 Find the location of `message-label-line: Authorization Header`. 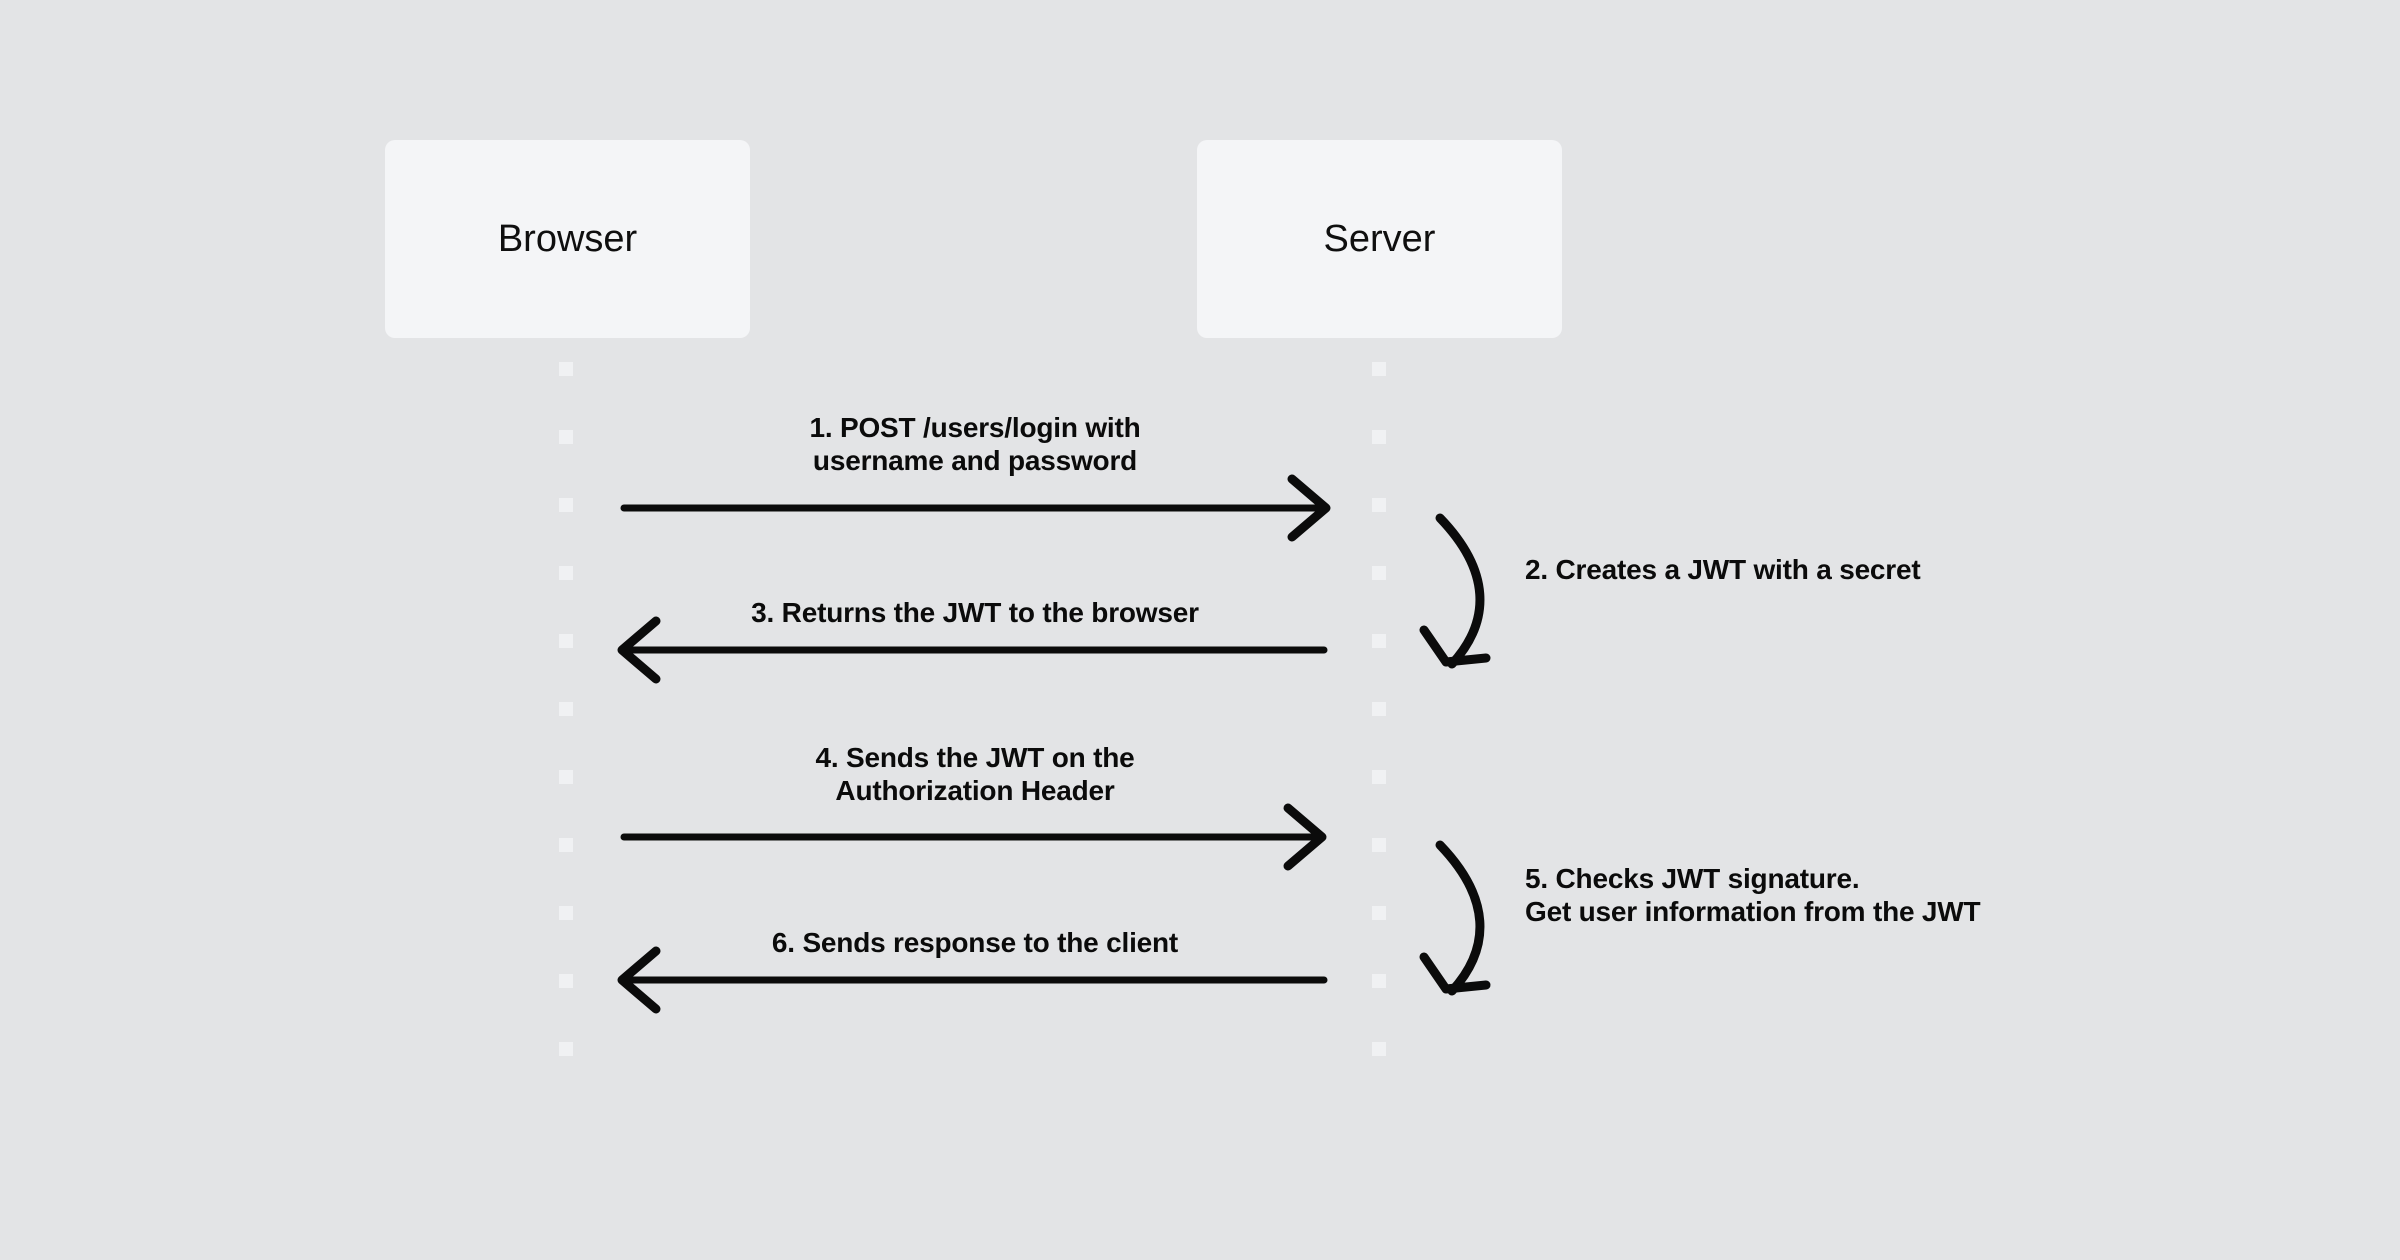

message-label-line: Authorization Header is located at coordinates (974, 790).